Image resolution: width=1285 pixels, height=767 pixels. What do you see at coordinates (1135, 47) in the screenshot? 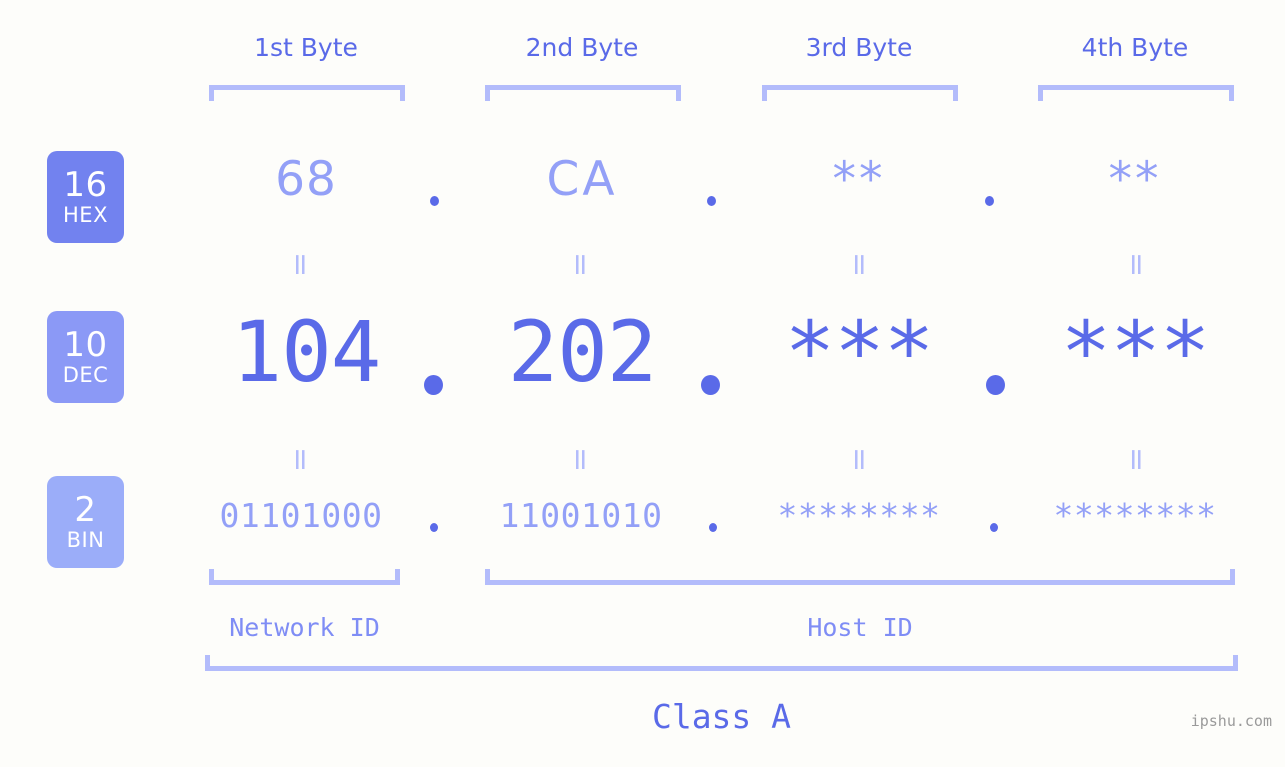
I see `byte-header-4: 4th Byte` at bounding box center [1135, 47].